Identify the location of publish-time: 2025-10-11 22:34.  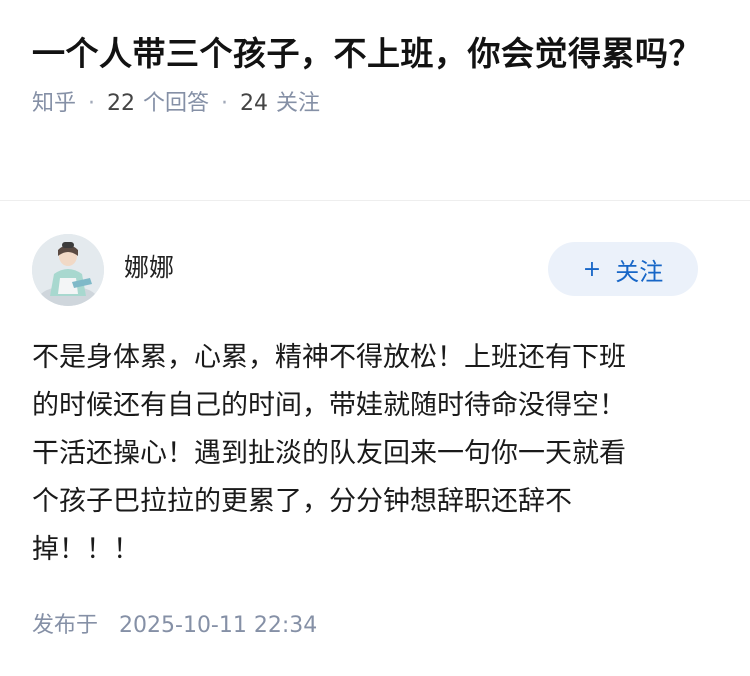
(218, 625).